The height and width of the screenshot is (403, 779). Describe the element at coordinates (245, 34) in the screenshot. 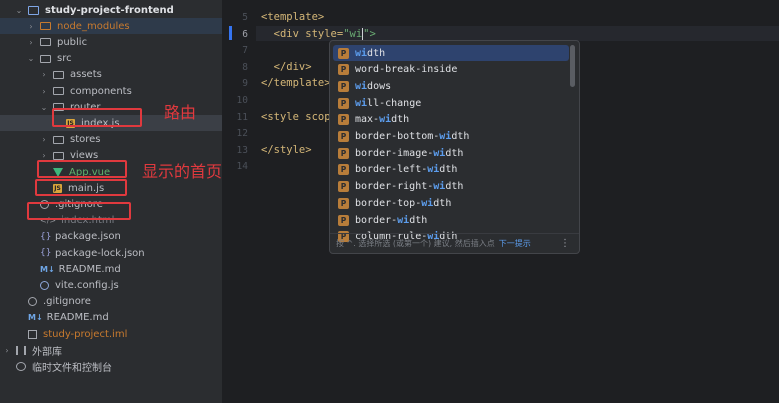

I see `line-number: 6` at that location.